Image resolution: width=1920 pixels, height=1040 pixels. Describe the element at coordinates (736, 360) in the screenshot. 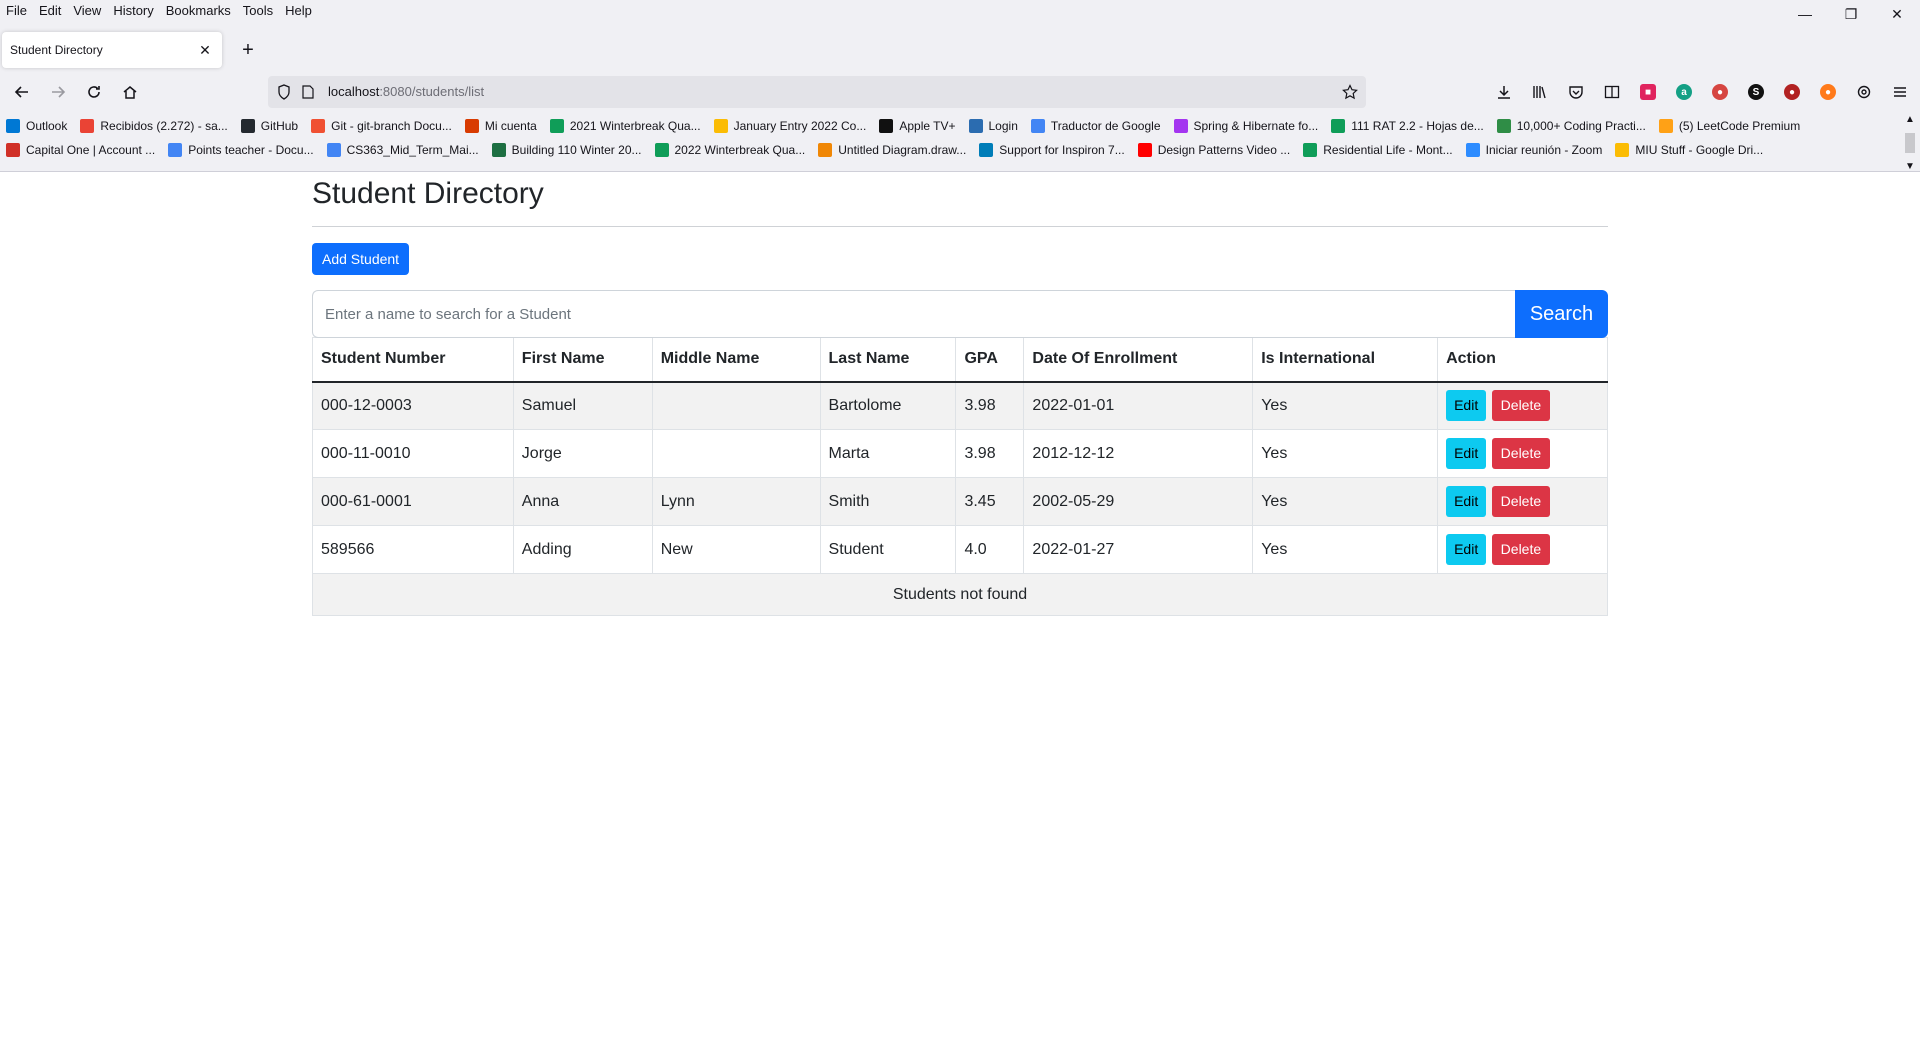

I see `column-header: Middle Name` at that location.